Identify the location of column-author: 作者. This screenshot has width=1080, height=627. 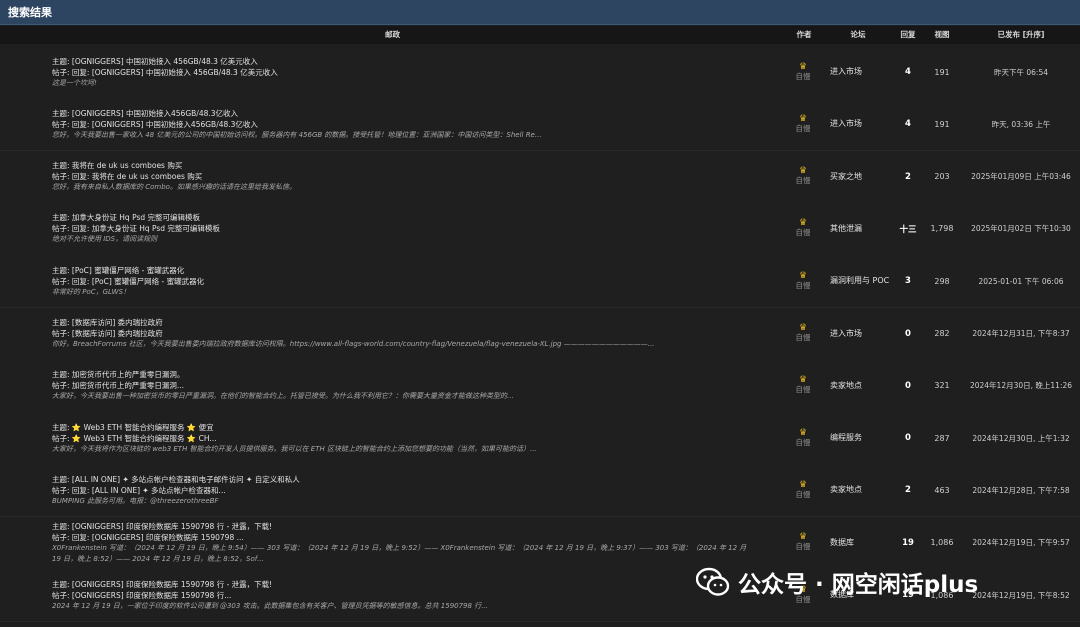
(804, 35).